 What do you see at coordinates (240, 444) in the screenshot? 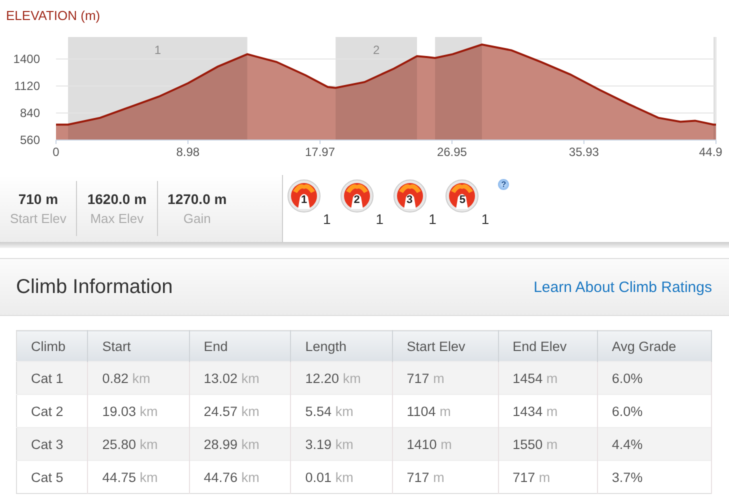
I see `table-cell: 28.99 km` at bounding box center [240, 444].